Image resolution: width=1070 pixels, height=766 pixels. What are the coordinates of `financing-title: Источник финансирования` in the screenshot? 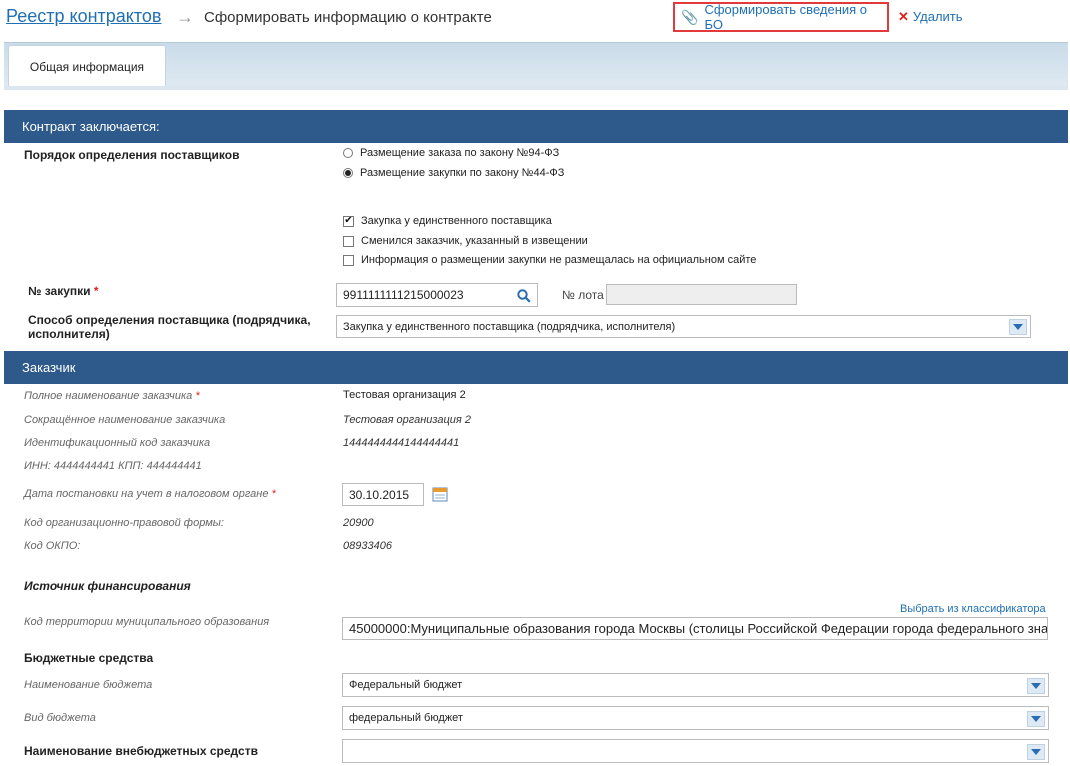 It's located at (107, 586).